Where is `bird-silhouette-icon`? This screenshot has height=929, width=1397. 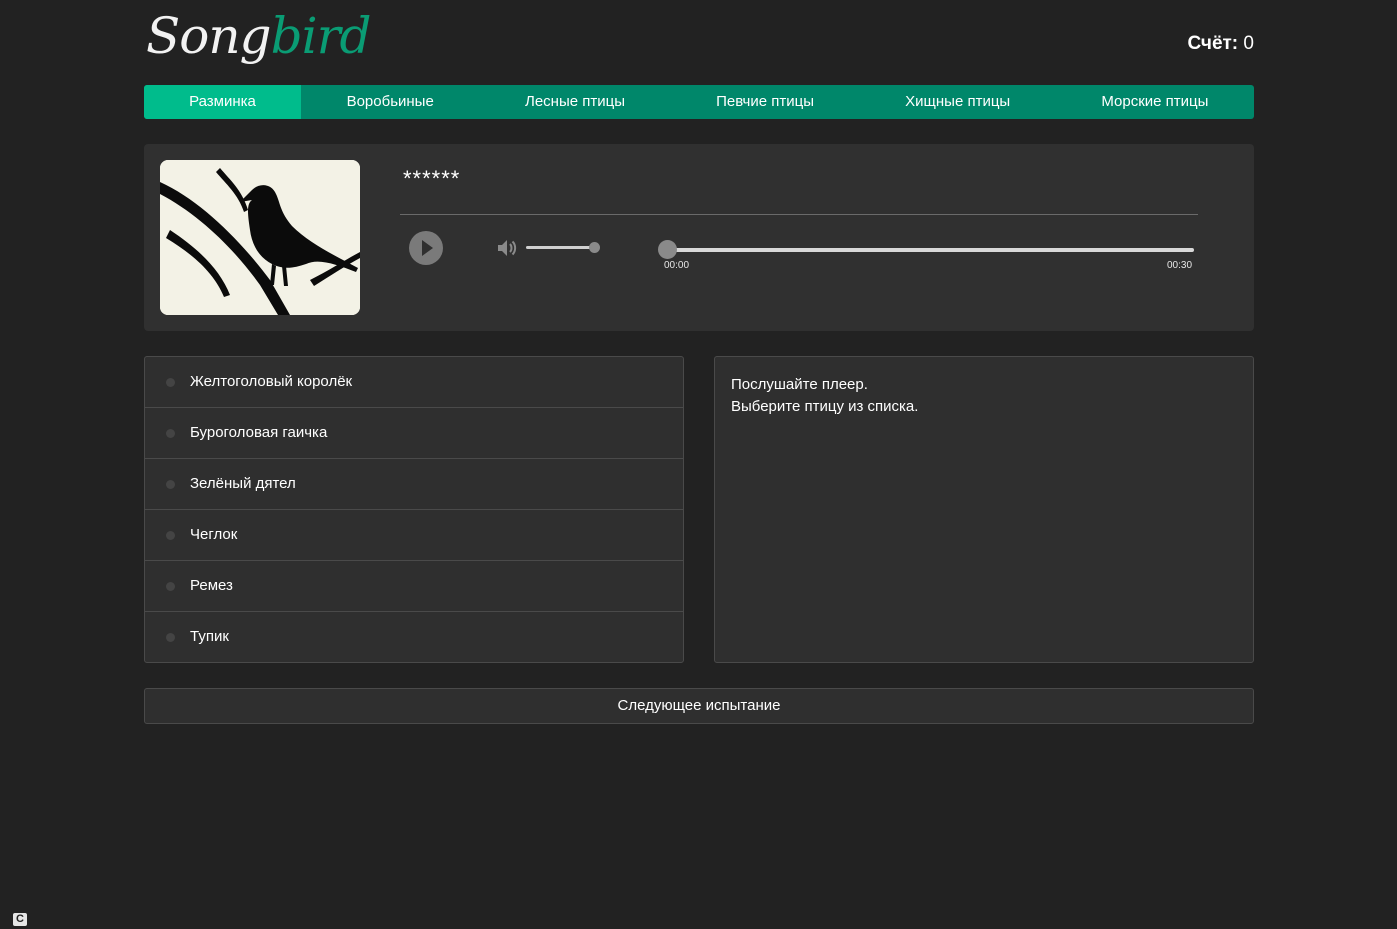 bird-silhouette-icon is located at coordinates (260, 237).